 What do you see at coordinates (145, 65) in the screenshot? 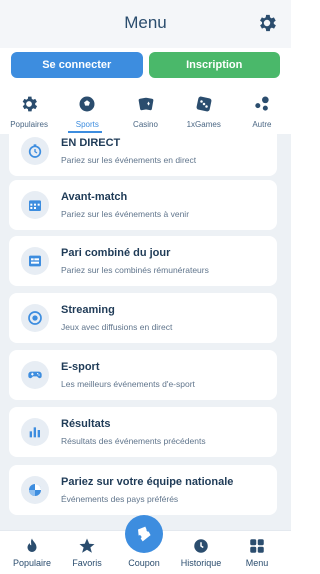
I see `auth-buttons: Se connecter Inscription` at bounding box center [145, 65].